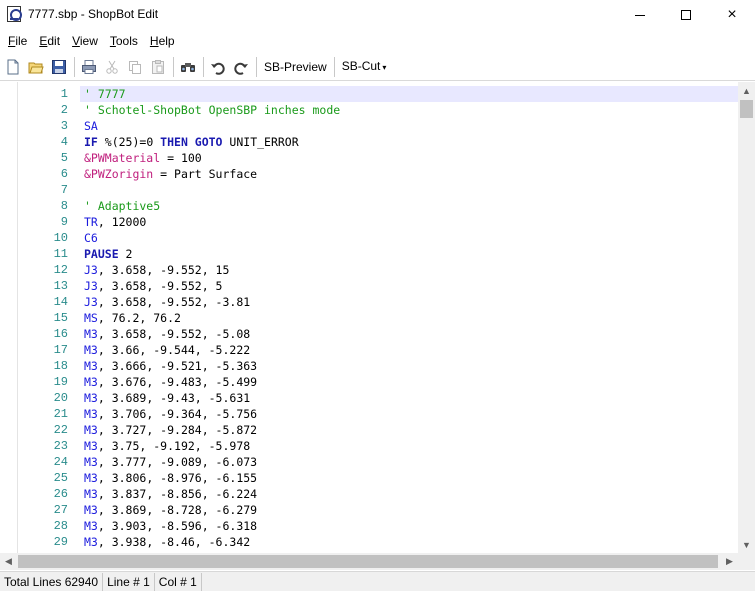 Image resolution: width=755 pixels, height=591 pixels. What do you see at coordinates (409, 286) in the screenshot?
I see `code-text: J3, 3.658, -9.552, 5` at bounding box center [409, 286].